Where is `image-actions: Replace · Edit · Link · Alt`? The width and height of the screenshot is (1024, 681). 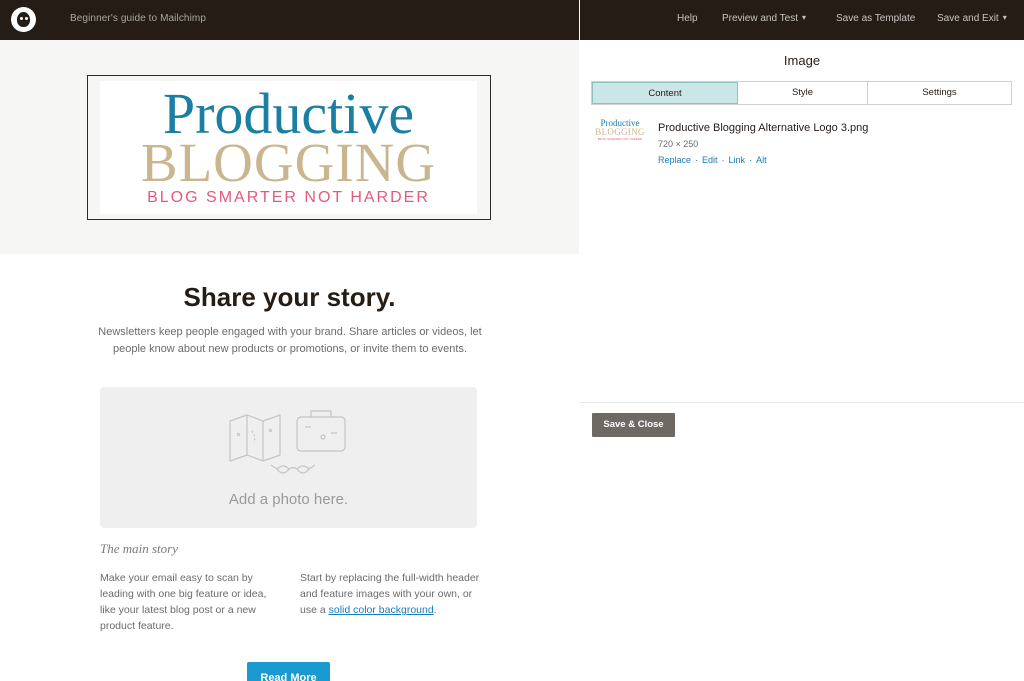 image-actions: Replace · Edit · Link · Alt is located at coordinates (712, 160).